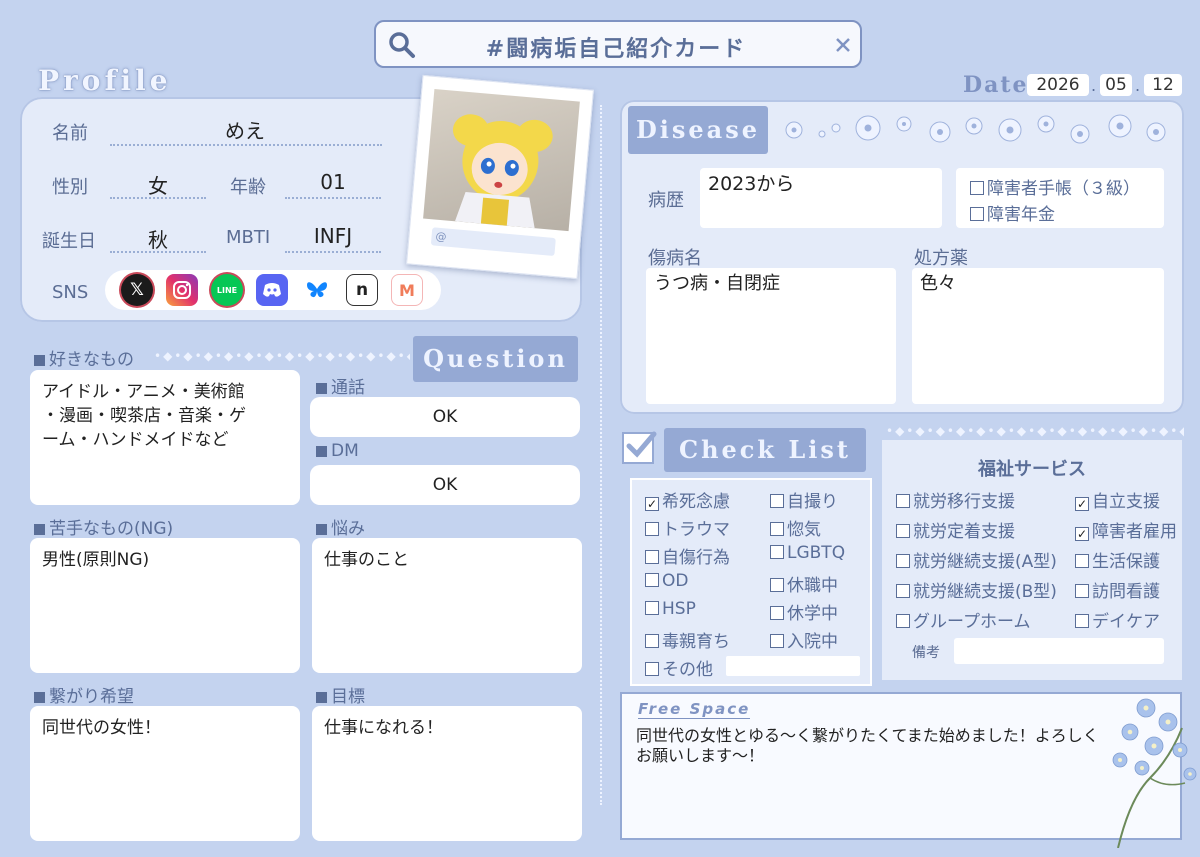 Image resolution: width=1200 pixels, height=857 pixels. Describe the element at coordinates (1126, 502) in the screenshot. I see `check-label: 自立支援` at that location.